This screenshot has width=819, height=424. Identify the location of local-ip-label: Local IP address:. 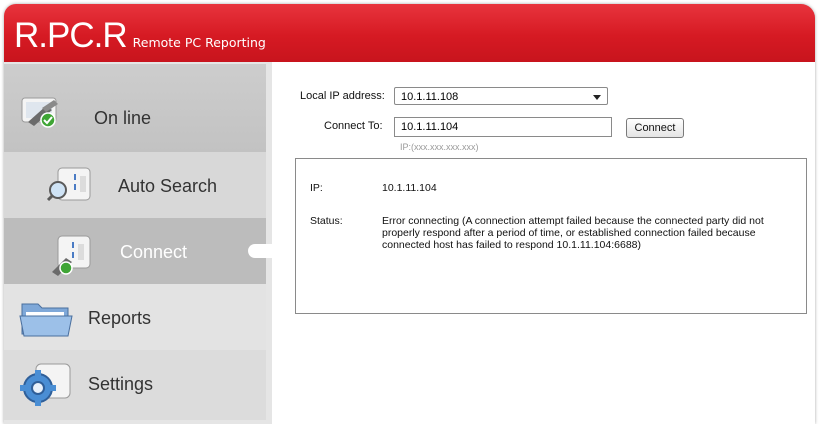
(342, 96).